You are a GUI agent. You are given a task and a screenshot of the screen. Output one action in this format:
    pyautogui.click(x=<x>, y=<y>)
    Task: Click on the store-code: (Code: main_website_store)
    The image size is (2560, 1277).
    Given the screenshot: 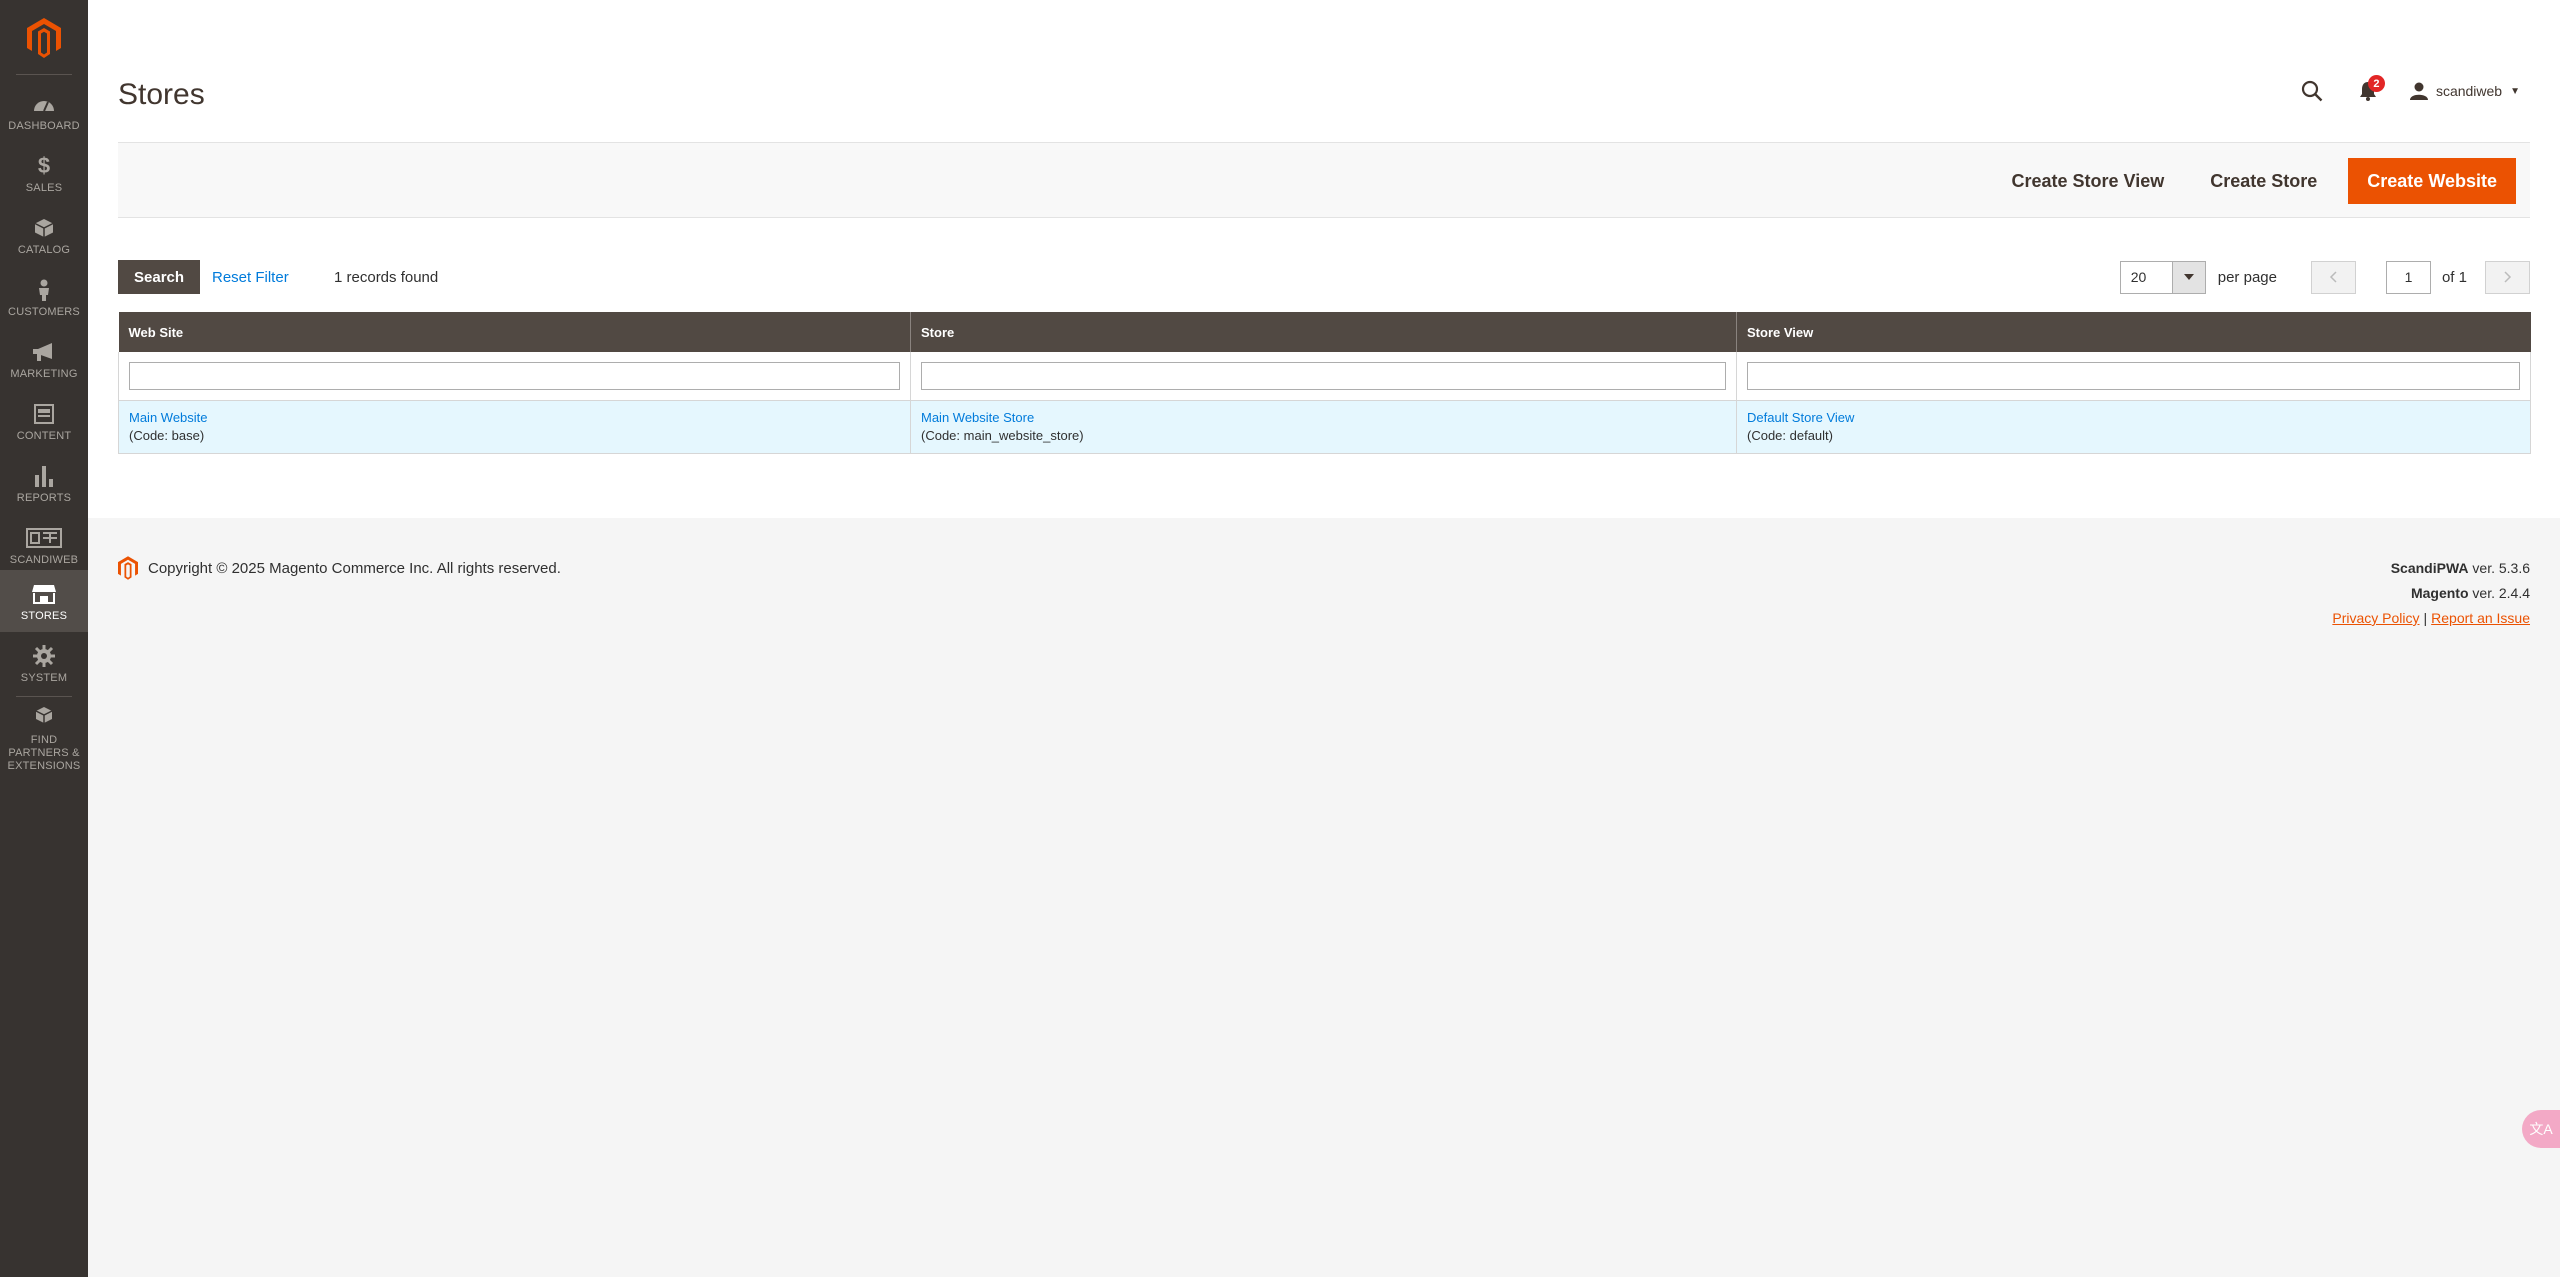 What is the action you would take?
    pyautogui.click(x=1002, y=435)
    